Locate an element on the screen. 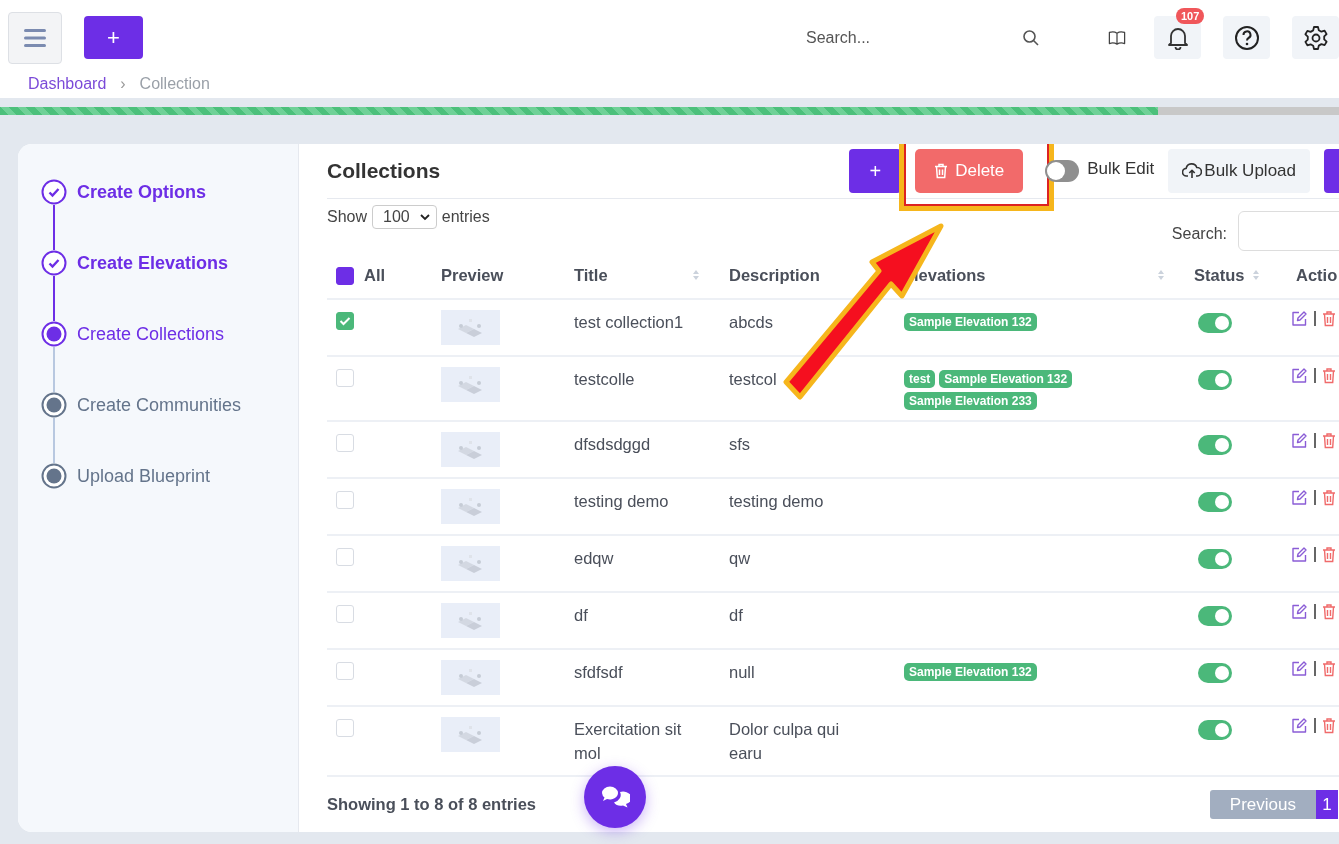 The width and height of the screenshot is (1339, 844). bulk-edit-label: Bulk Edit is located at coordinates (1121, 169).